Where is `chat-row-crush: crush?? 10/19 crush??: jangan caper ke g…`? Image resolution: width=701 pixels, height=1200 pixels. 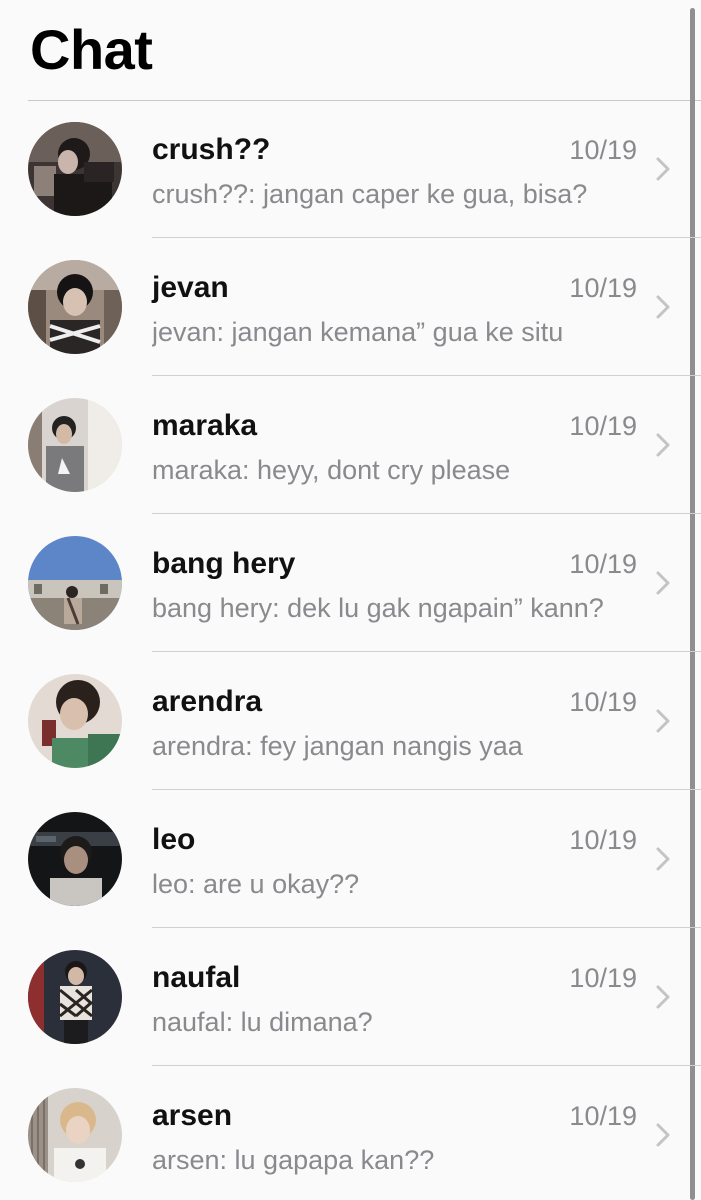 chat-row-crush: crush?? 10/19 crush??: jangan caper ke g… is located at coordinates (350, 169).